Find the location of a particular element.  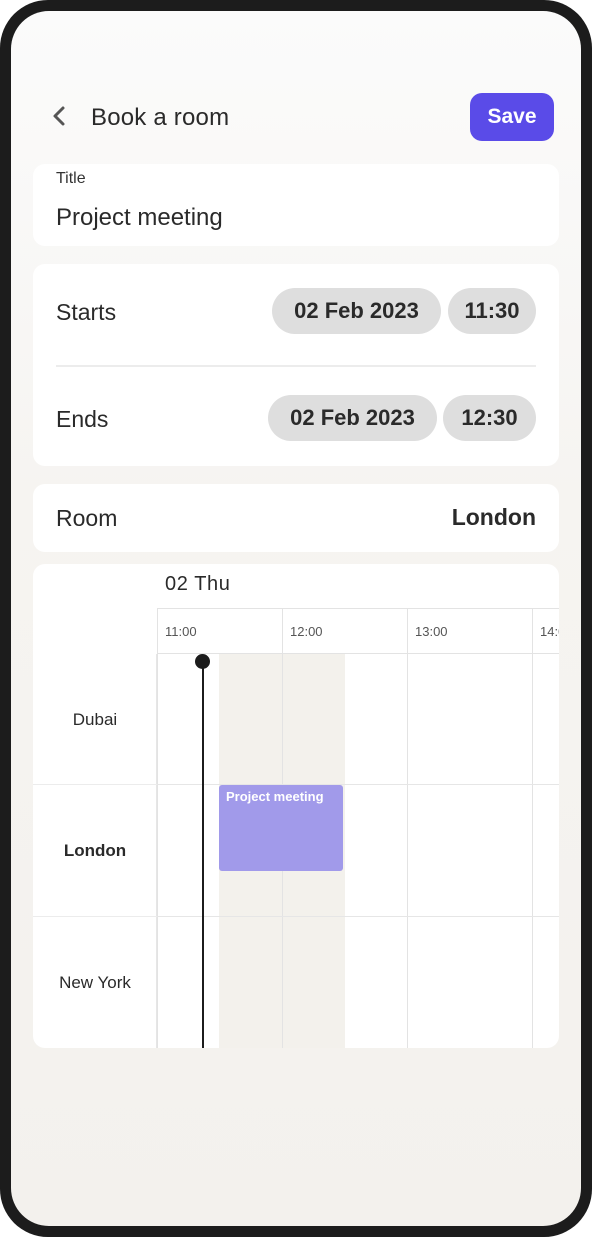

room-card: Room London is located at coordinates (296, 518).